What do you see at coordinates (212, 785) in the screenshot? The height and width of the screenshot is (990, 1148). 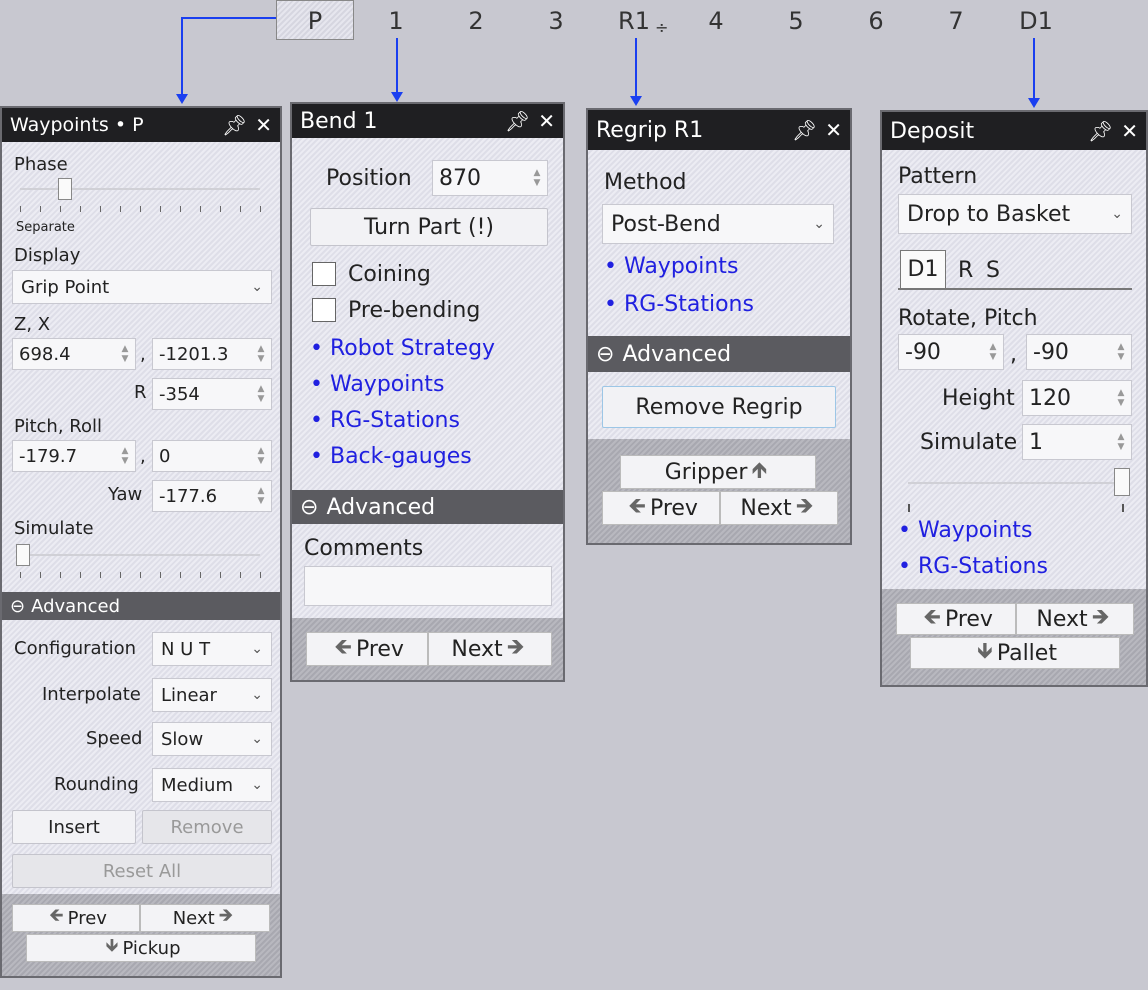 I see `rounding-select: Medium ⌄` at bounding box center [212, 785].